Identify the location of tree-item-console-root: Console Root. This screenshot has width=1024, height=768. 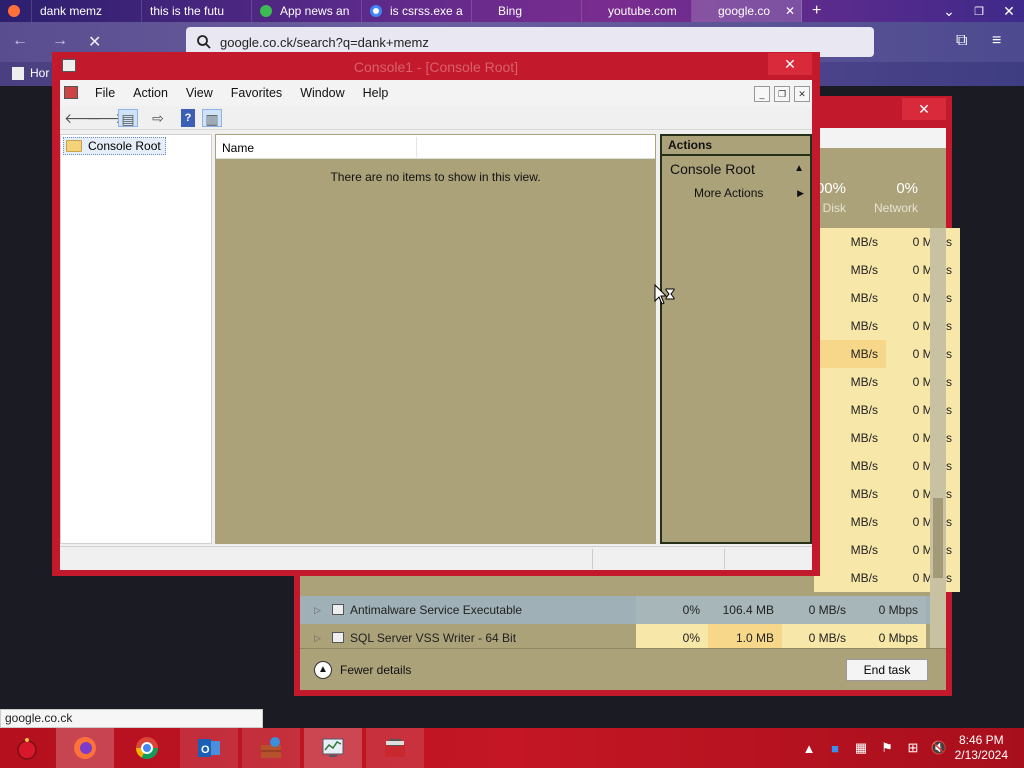
(114, 146).